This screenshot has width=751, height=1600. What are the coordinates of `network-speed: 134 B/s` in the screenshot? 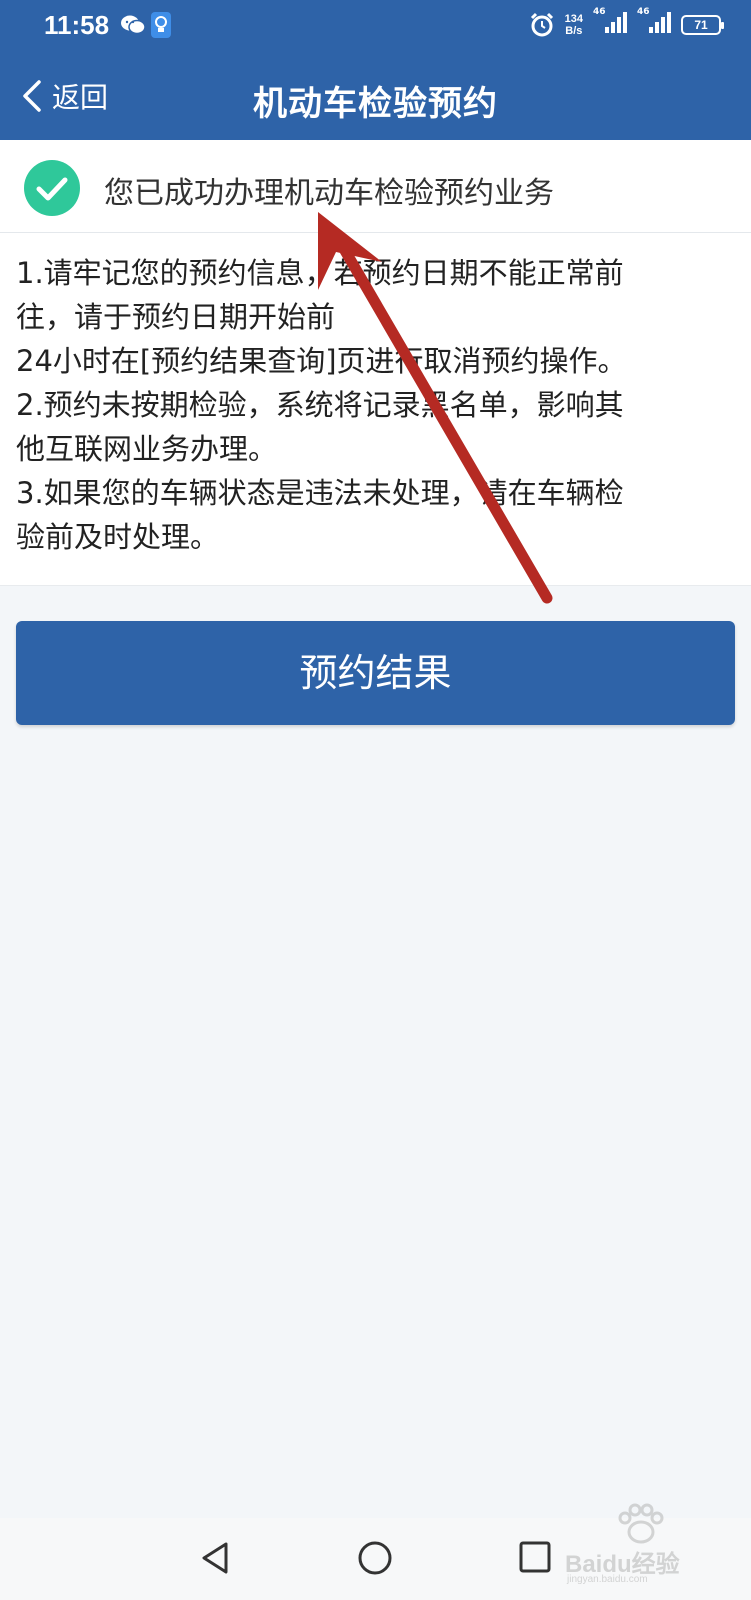 It's located at (574, 25).